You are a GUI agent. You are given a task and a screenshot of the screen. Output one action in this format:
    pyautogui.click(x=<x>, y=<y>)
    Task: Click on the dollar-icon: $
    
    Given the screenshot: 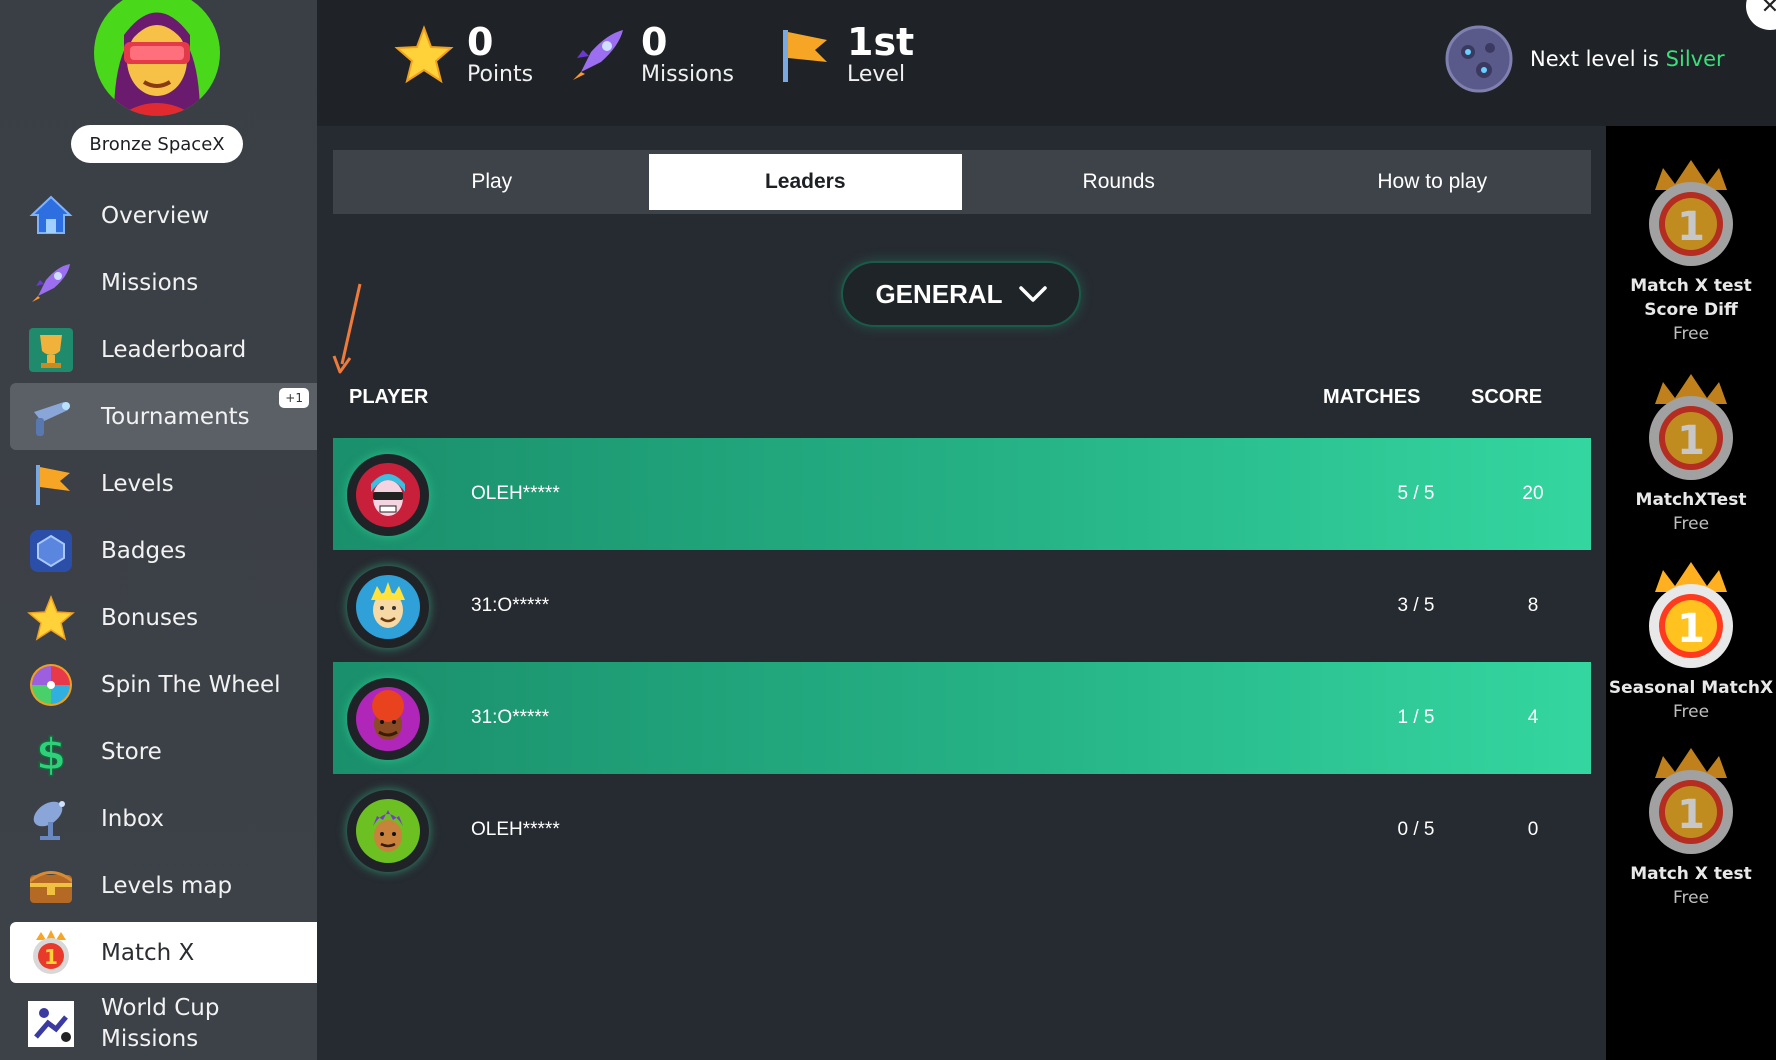 What is the action you would take?
    pyautogui.click(x=51, y=752)
    